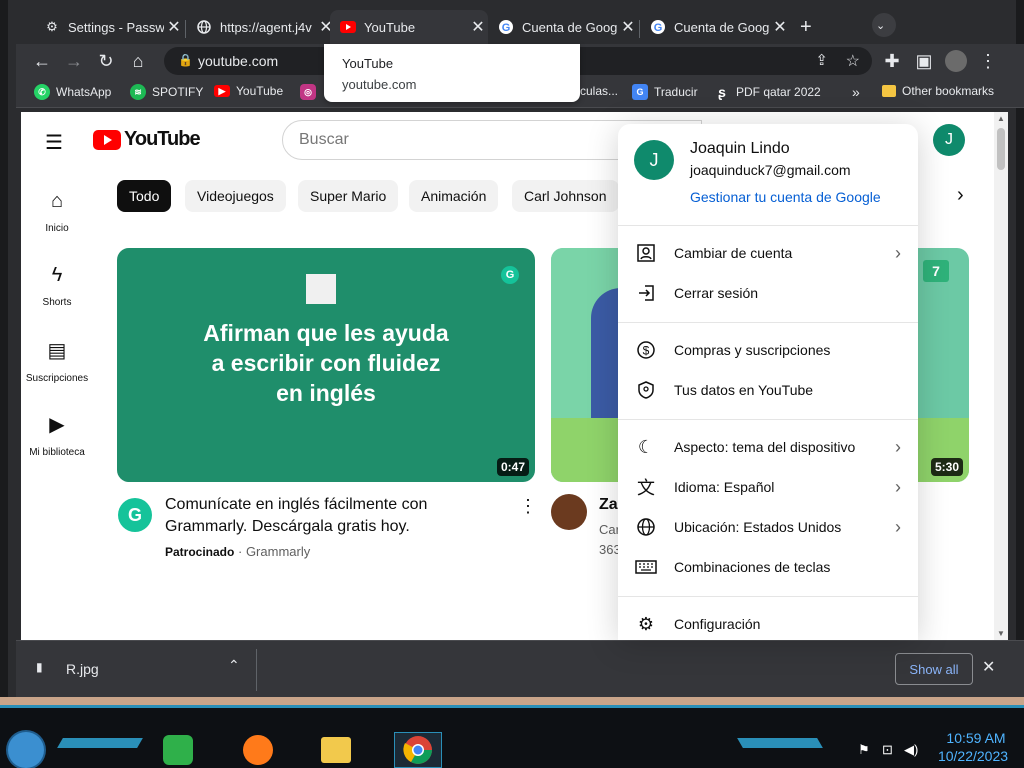 The width and height of the screenshot is (1024, 768). I want to click on video-channel: Car, so click(609, 529).